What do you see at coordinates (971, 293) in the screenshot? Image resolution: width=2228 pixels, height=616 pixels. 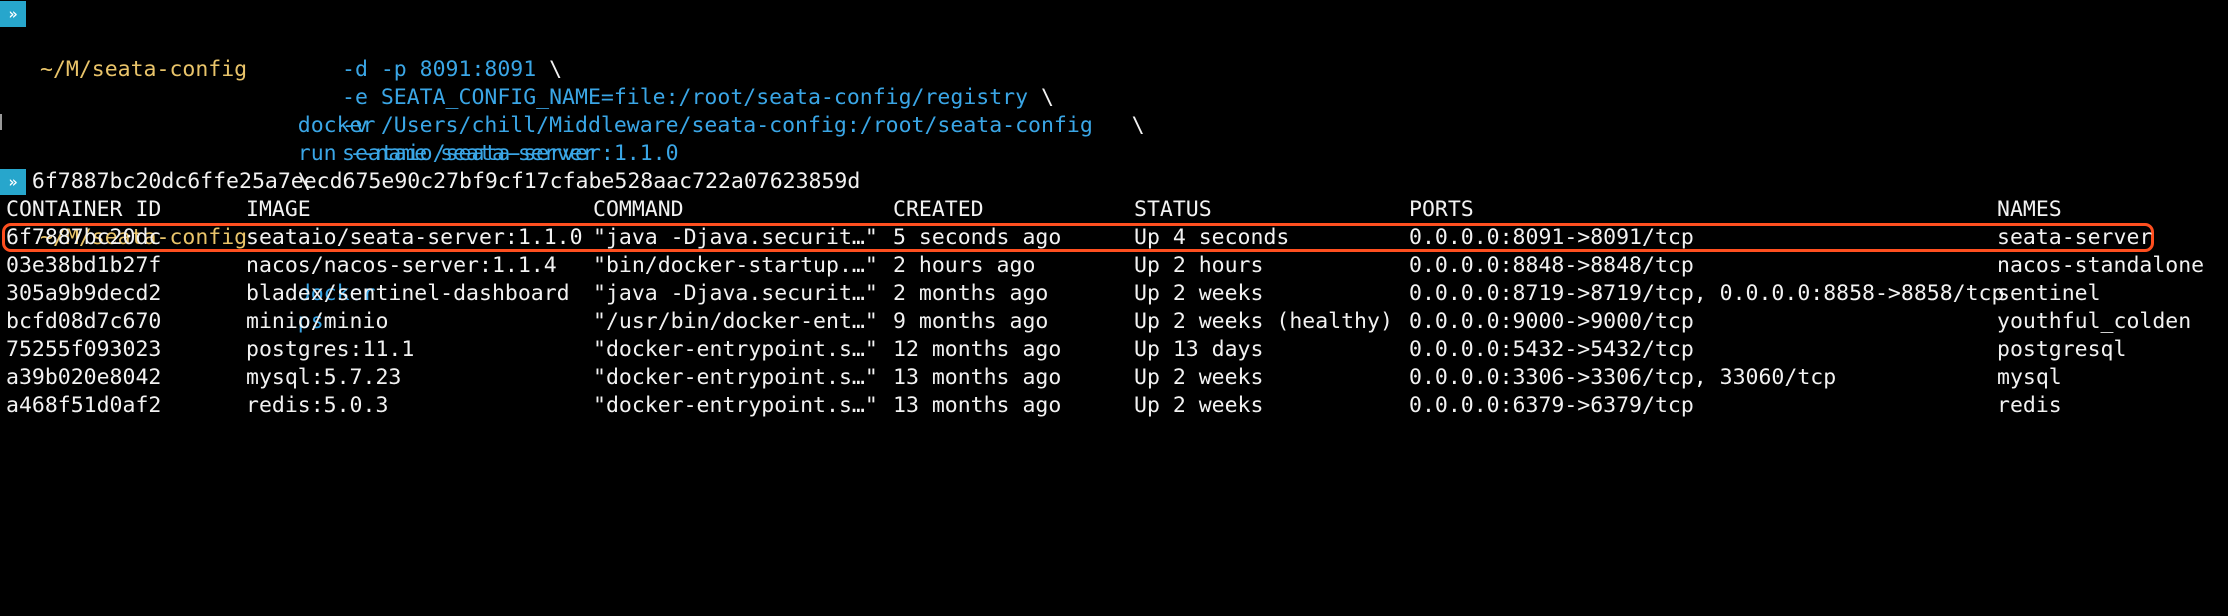 I see `cell-created: 2 months ago` at bounding box center [971, 293].